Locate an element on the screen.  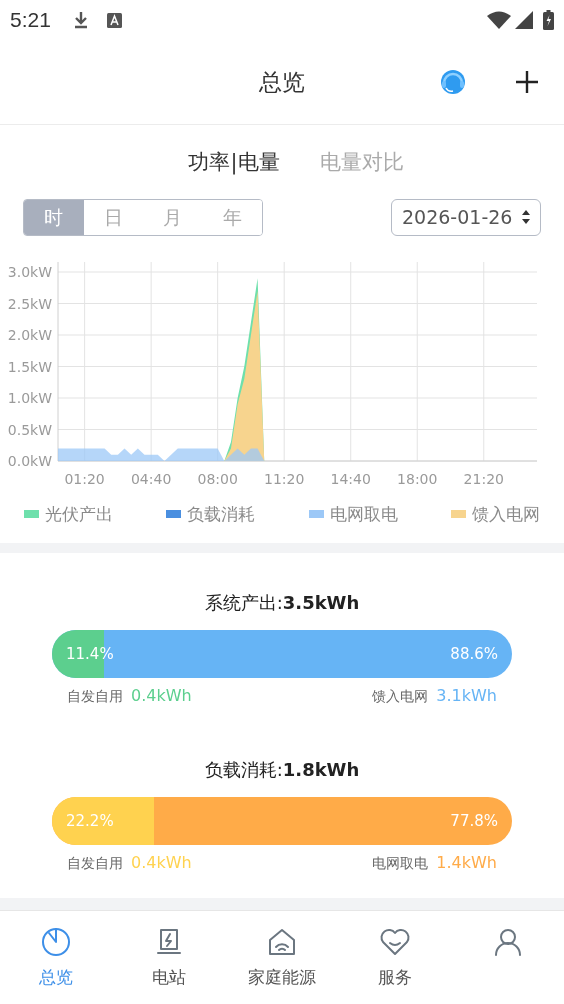
x-axis-label: 21:20 is located at coordinates (483, 478).